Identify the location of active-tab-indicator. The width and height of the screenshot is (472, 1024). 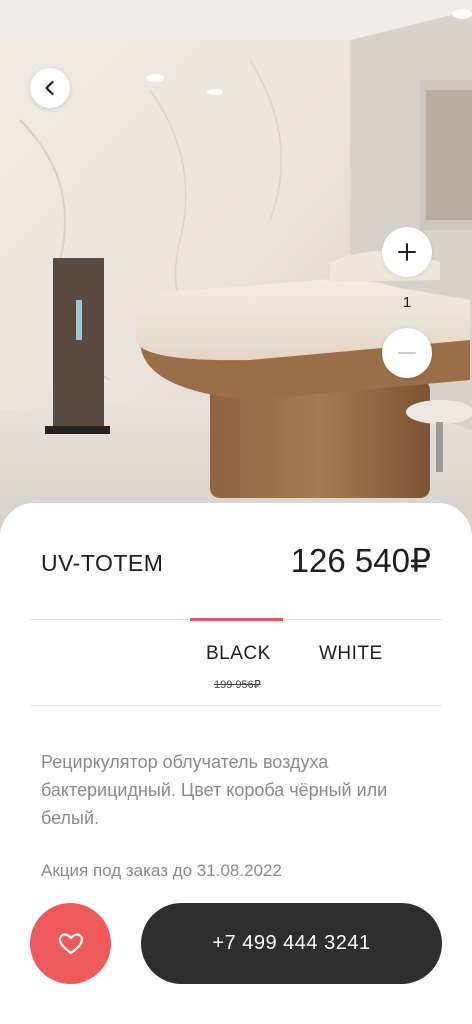
(236, 619).